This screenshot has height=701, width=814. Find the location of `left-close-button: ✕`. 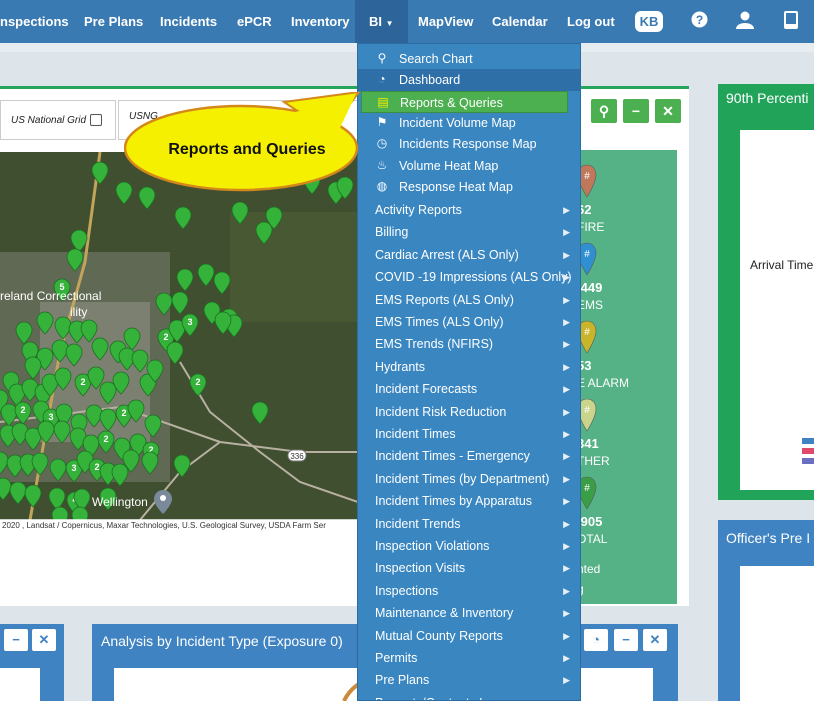

left-close-button: ✕ is located at coordinates (44, 640).